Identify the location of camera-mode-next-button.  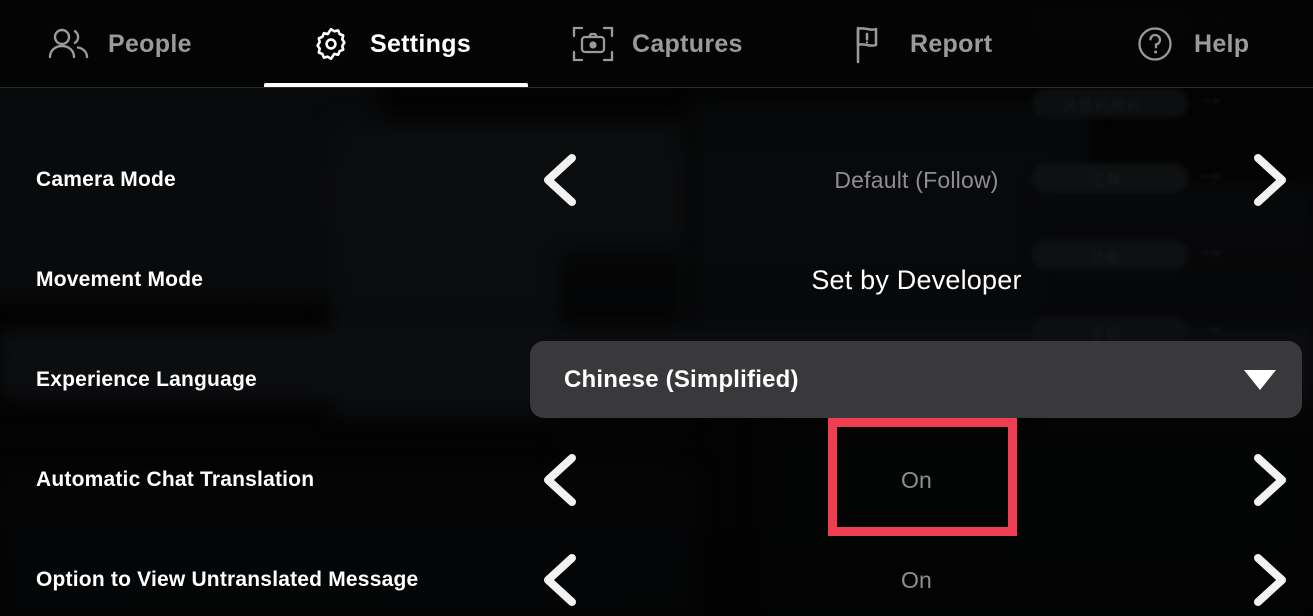
(1268, 180).